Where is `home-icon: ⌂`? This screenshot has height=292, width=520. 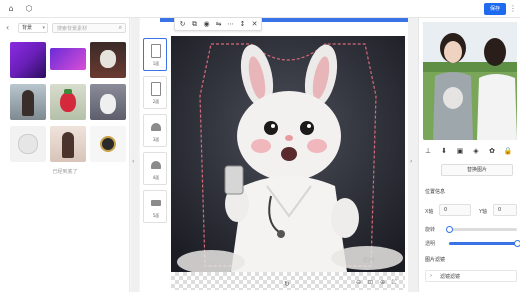 home-icon: ⌂ is located at coordinates (11, 9).